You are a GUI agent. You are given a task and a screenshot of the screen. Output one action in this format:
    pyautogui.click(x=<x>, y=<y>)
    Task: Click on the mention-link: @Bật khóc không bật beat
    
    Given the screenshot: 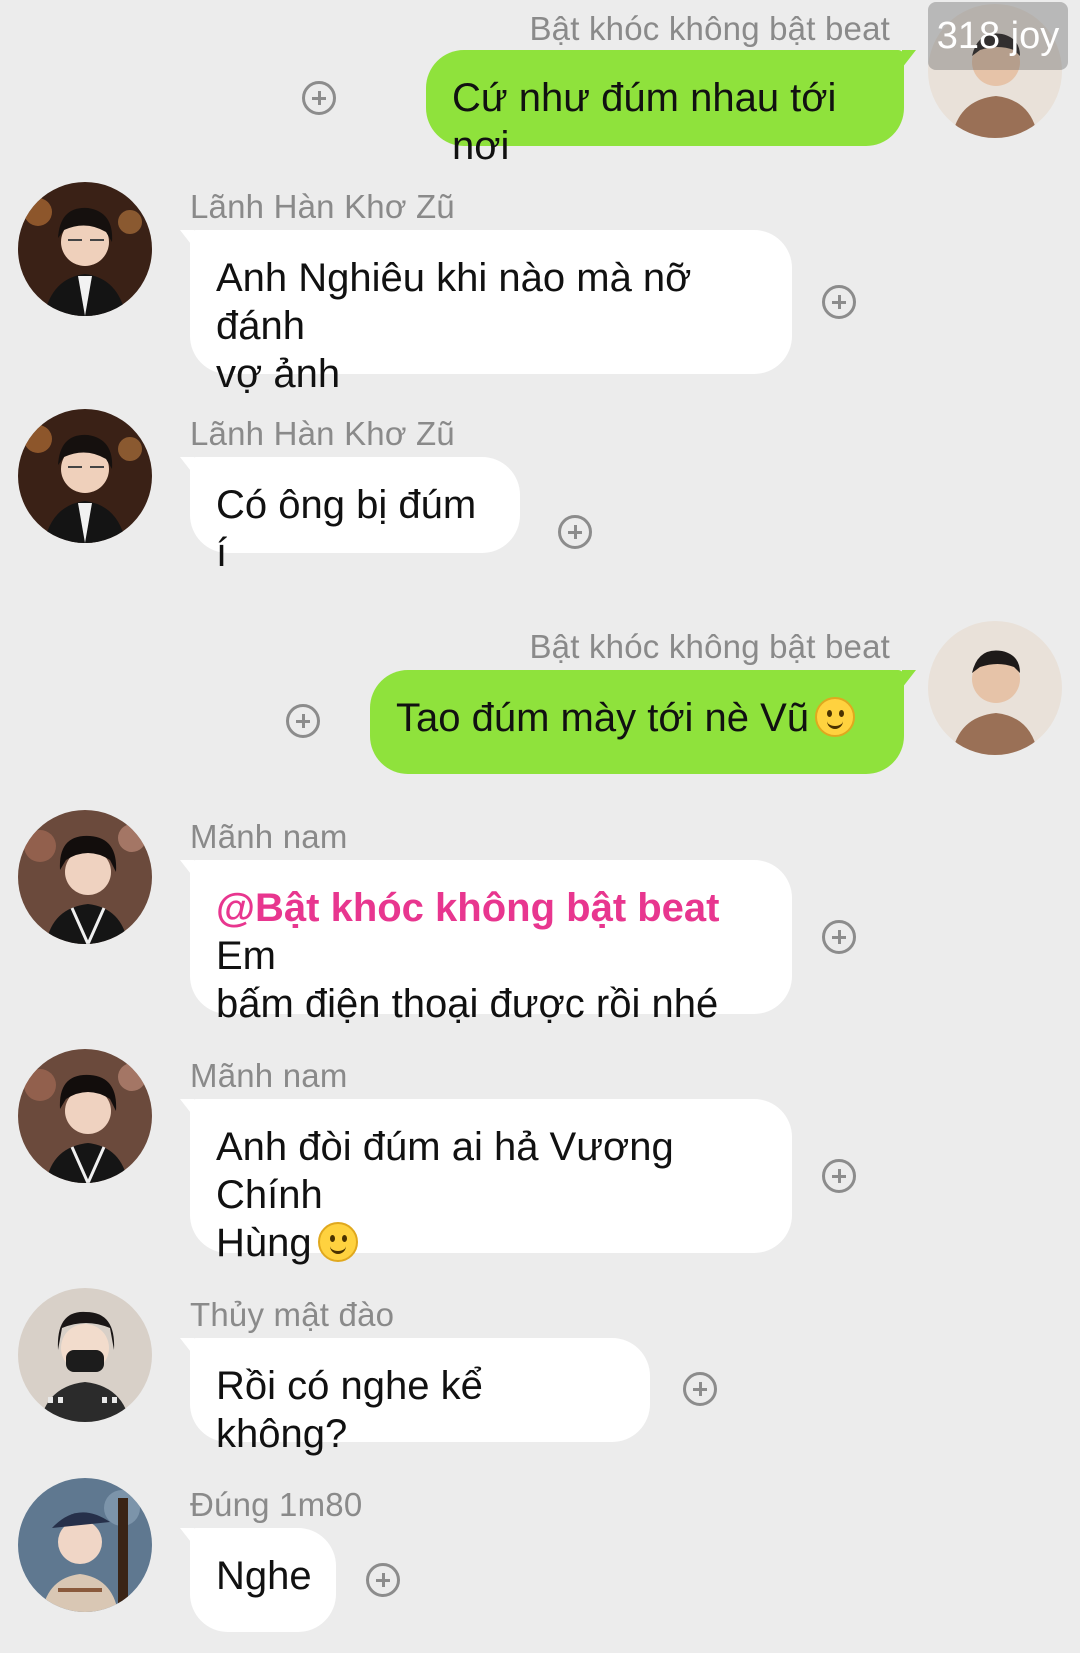 What is the action you would take?
    pyautogui.click(x=468, y=908)
    